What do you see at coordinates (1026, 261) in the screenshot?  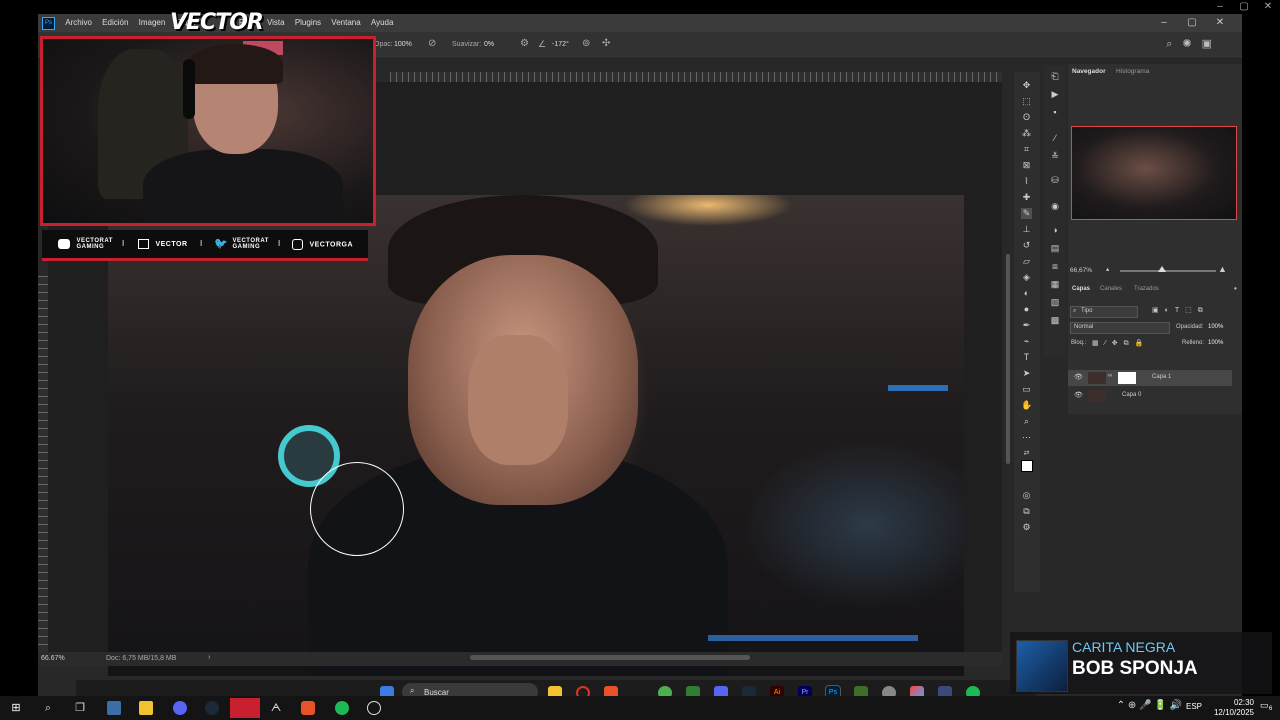 I see `eraser-icon: ▱` at bounding box center [1026, 261].